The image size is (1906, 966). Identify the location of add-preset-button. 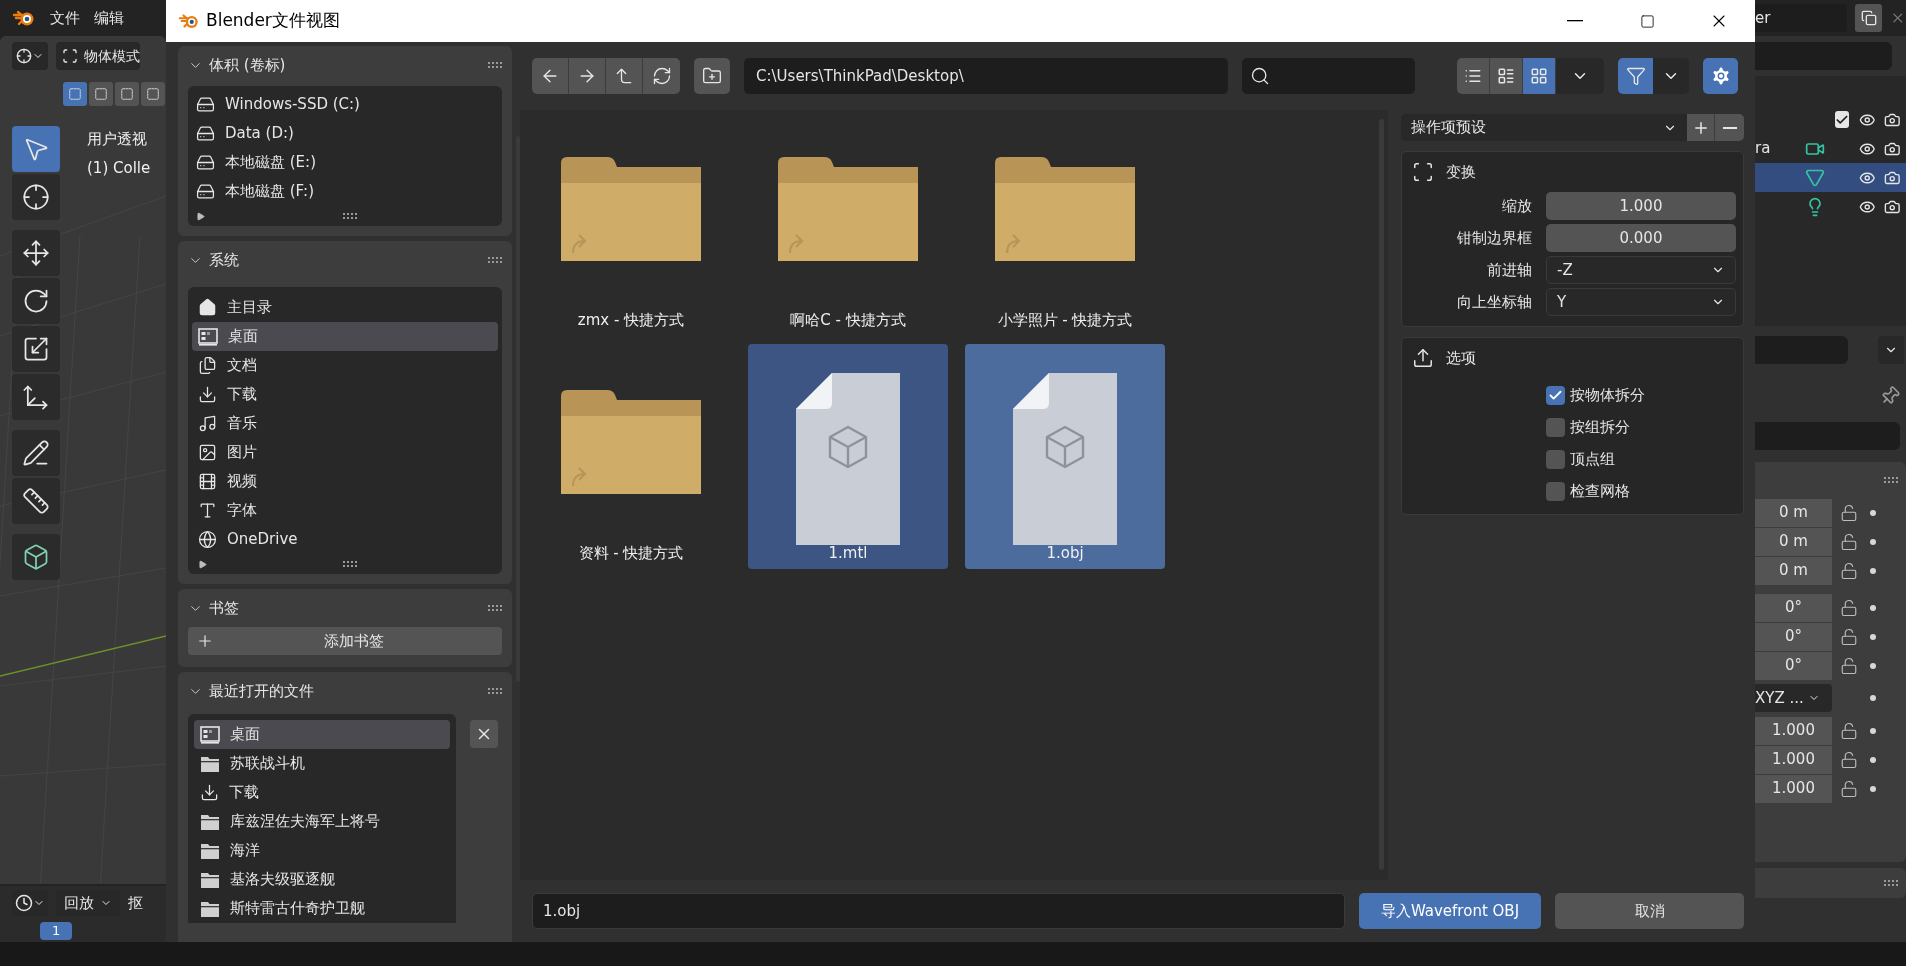
(1701, 127).